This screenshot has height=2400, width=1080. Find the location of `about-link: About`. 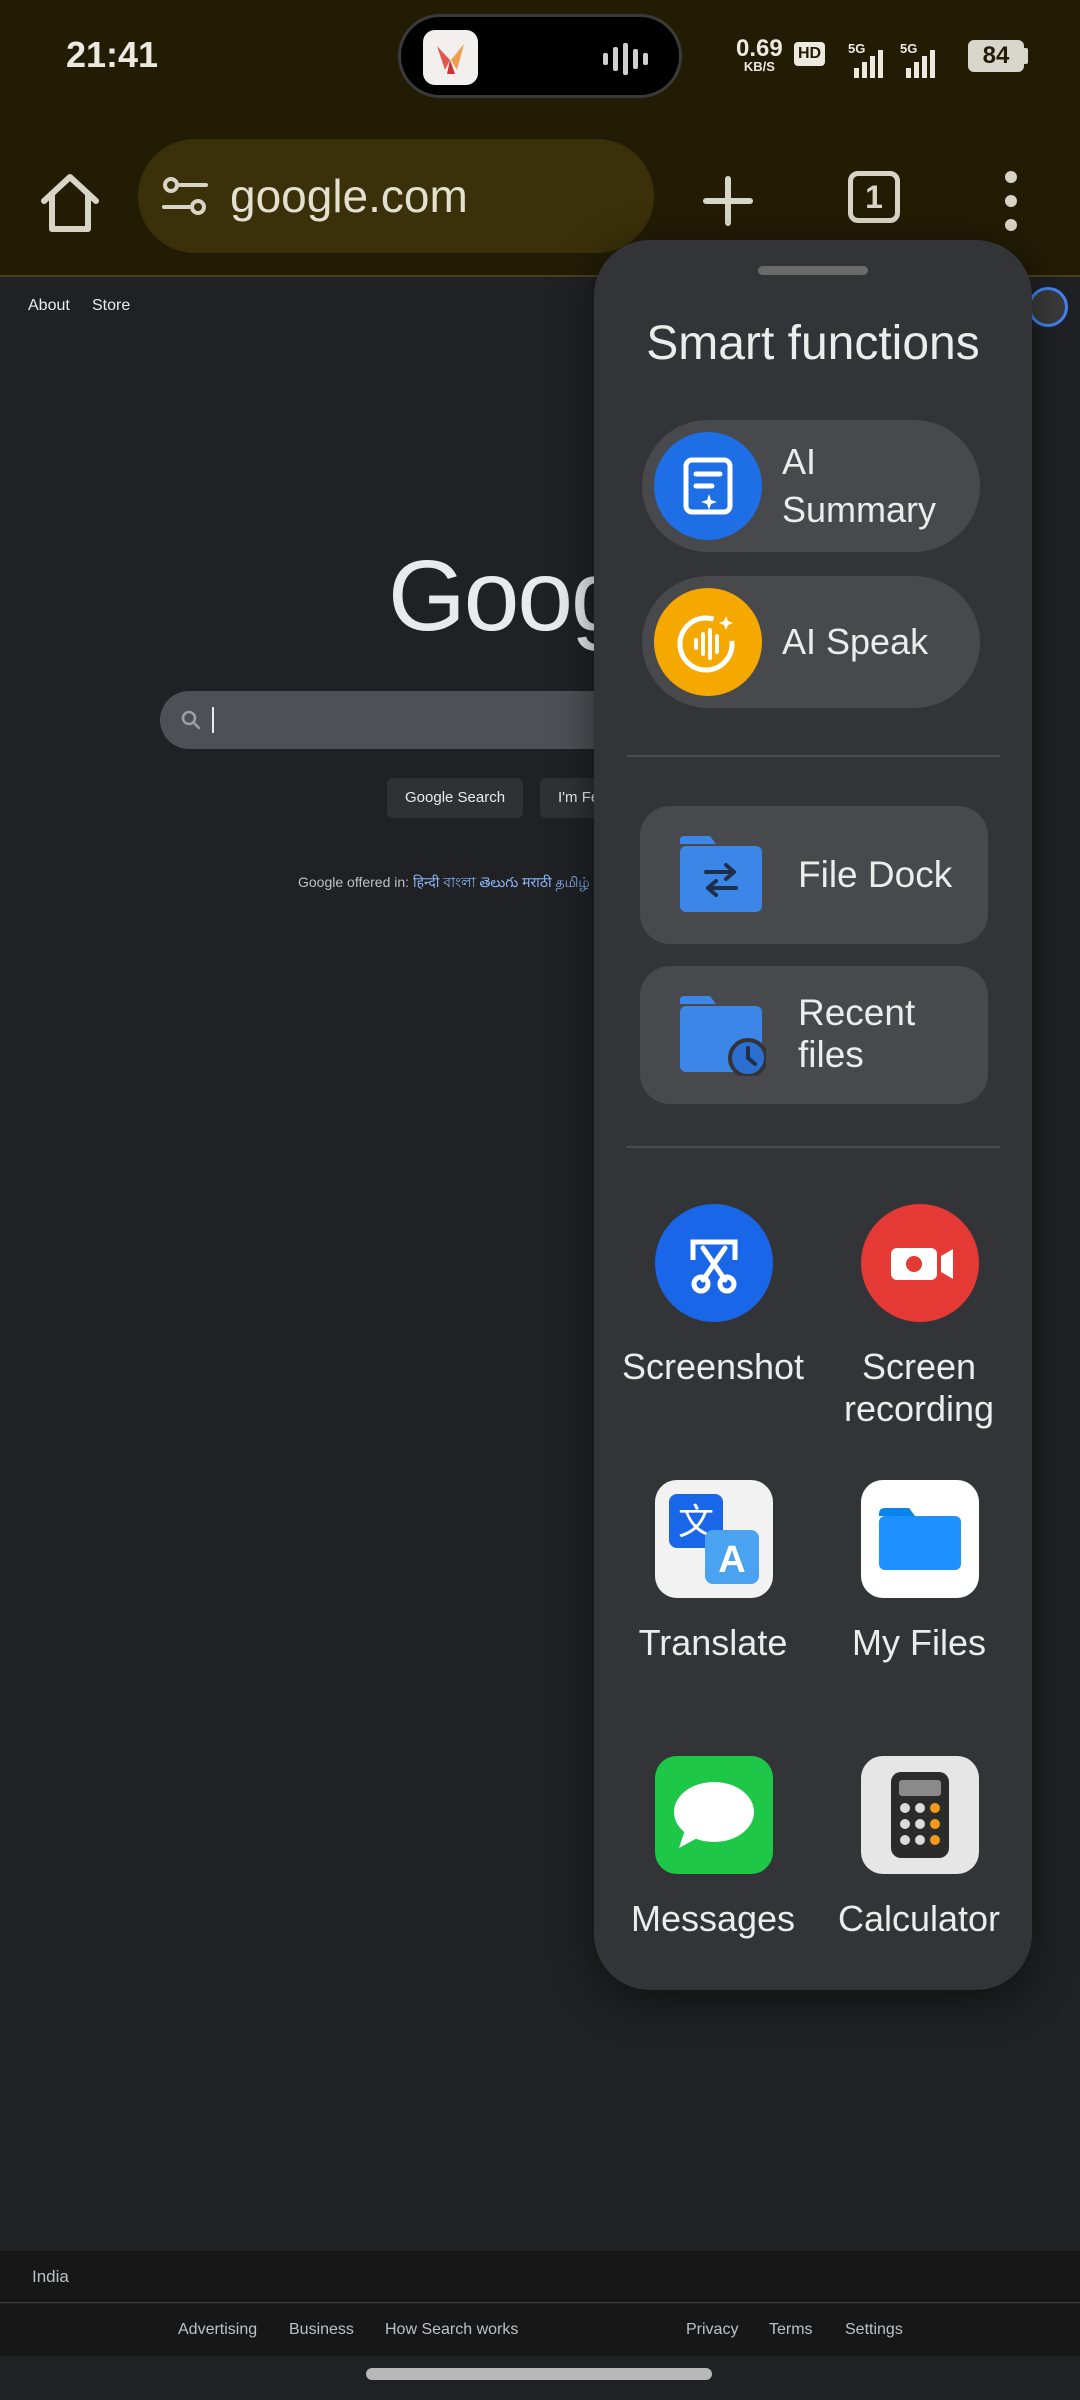

about-link: About is located at coordinates (49, 306).